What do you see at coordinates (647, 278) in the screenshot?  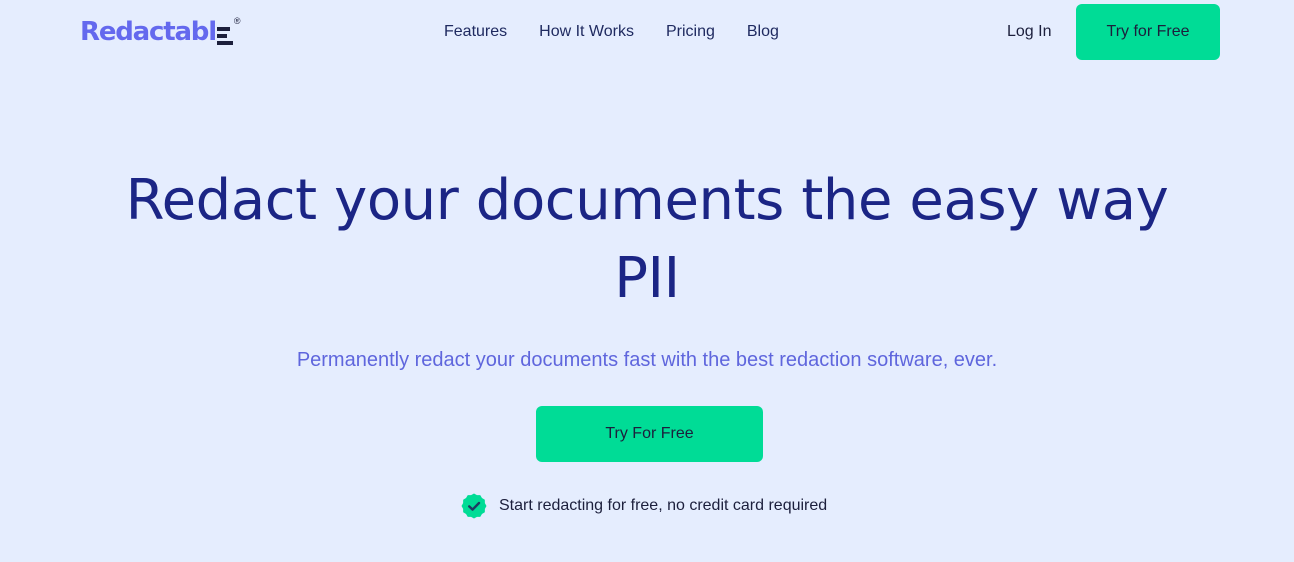 I see `hero-title-rotating-word: PII` at bounding box center [647, 278].